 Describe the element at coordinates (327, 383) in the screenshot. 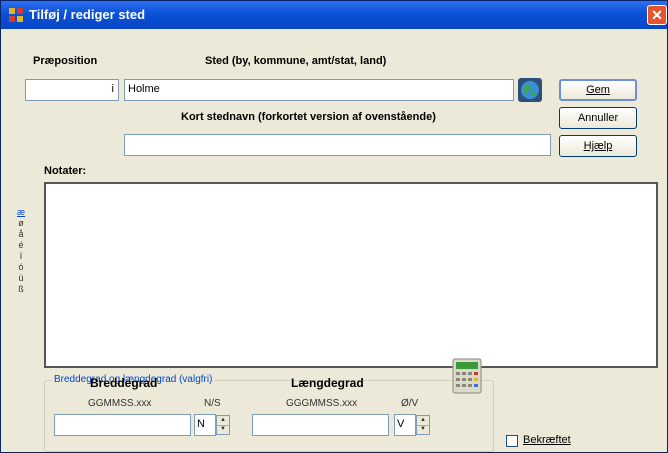

I see `longitude-label: Længdegrad` at that location.